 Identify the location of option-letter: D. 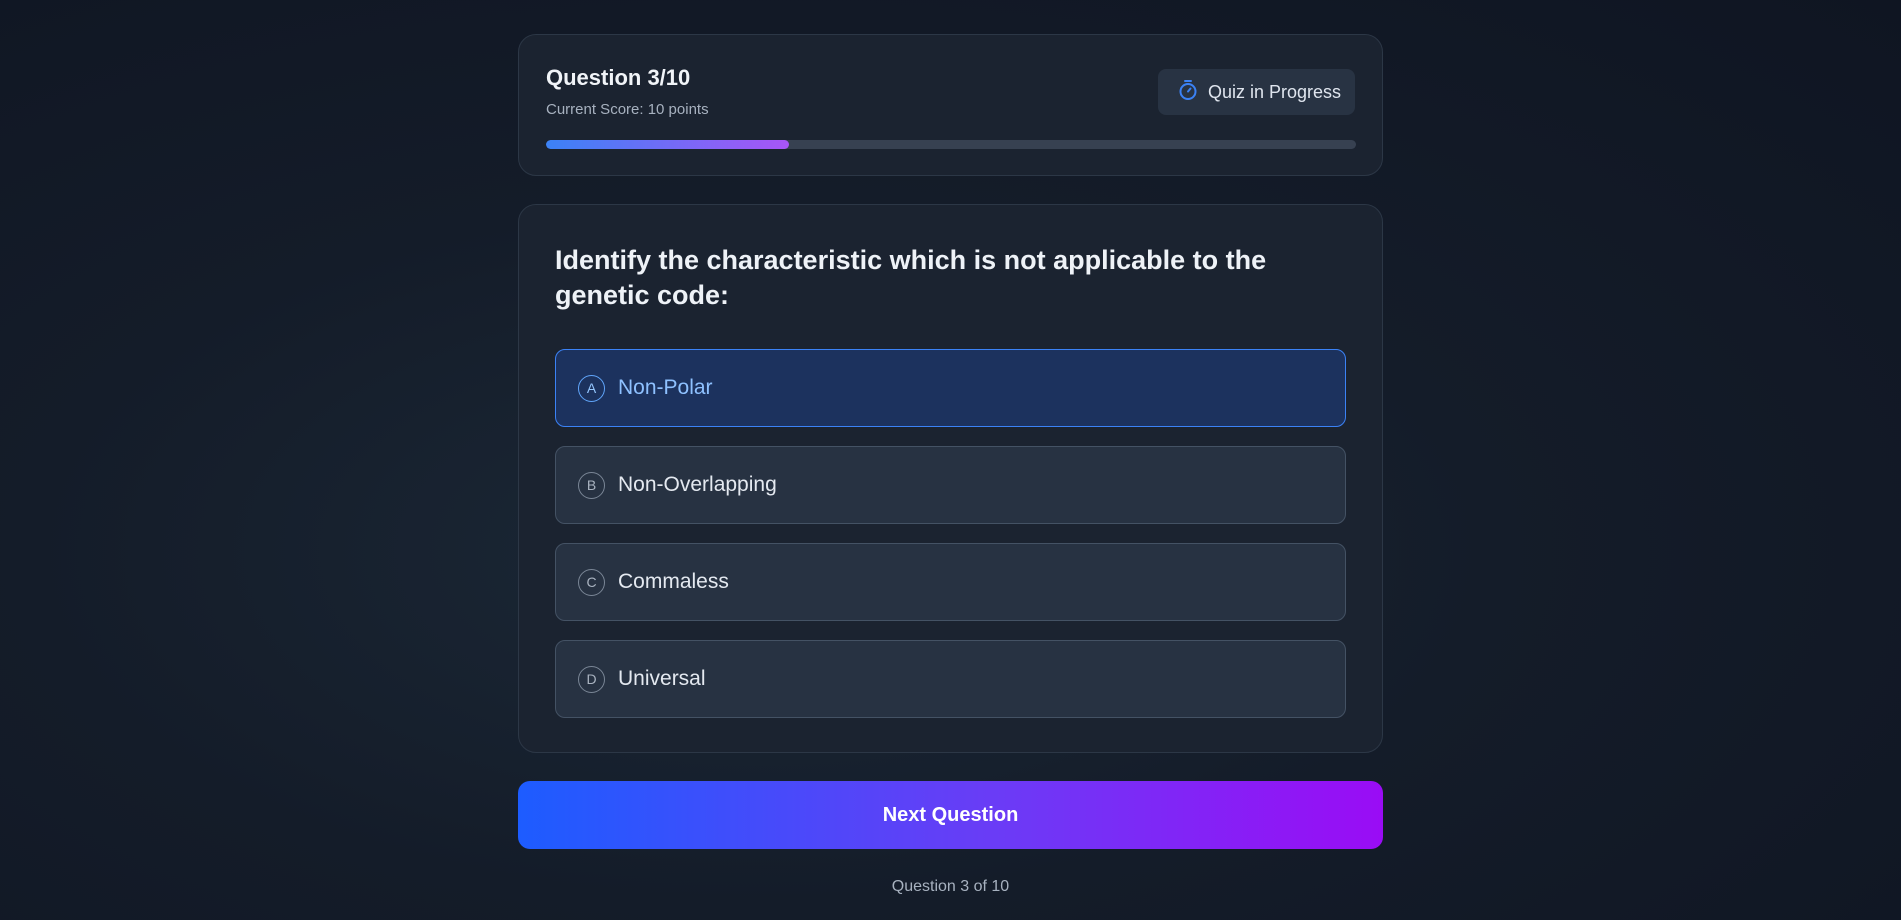
(591, 679).